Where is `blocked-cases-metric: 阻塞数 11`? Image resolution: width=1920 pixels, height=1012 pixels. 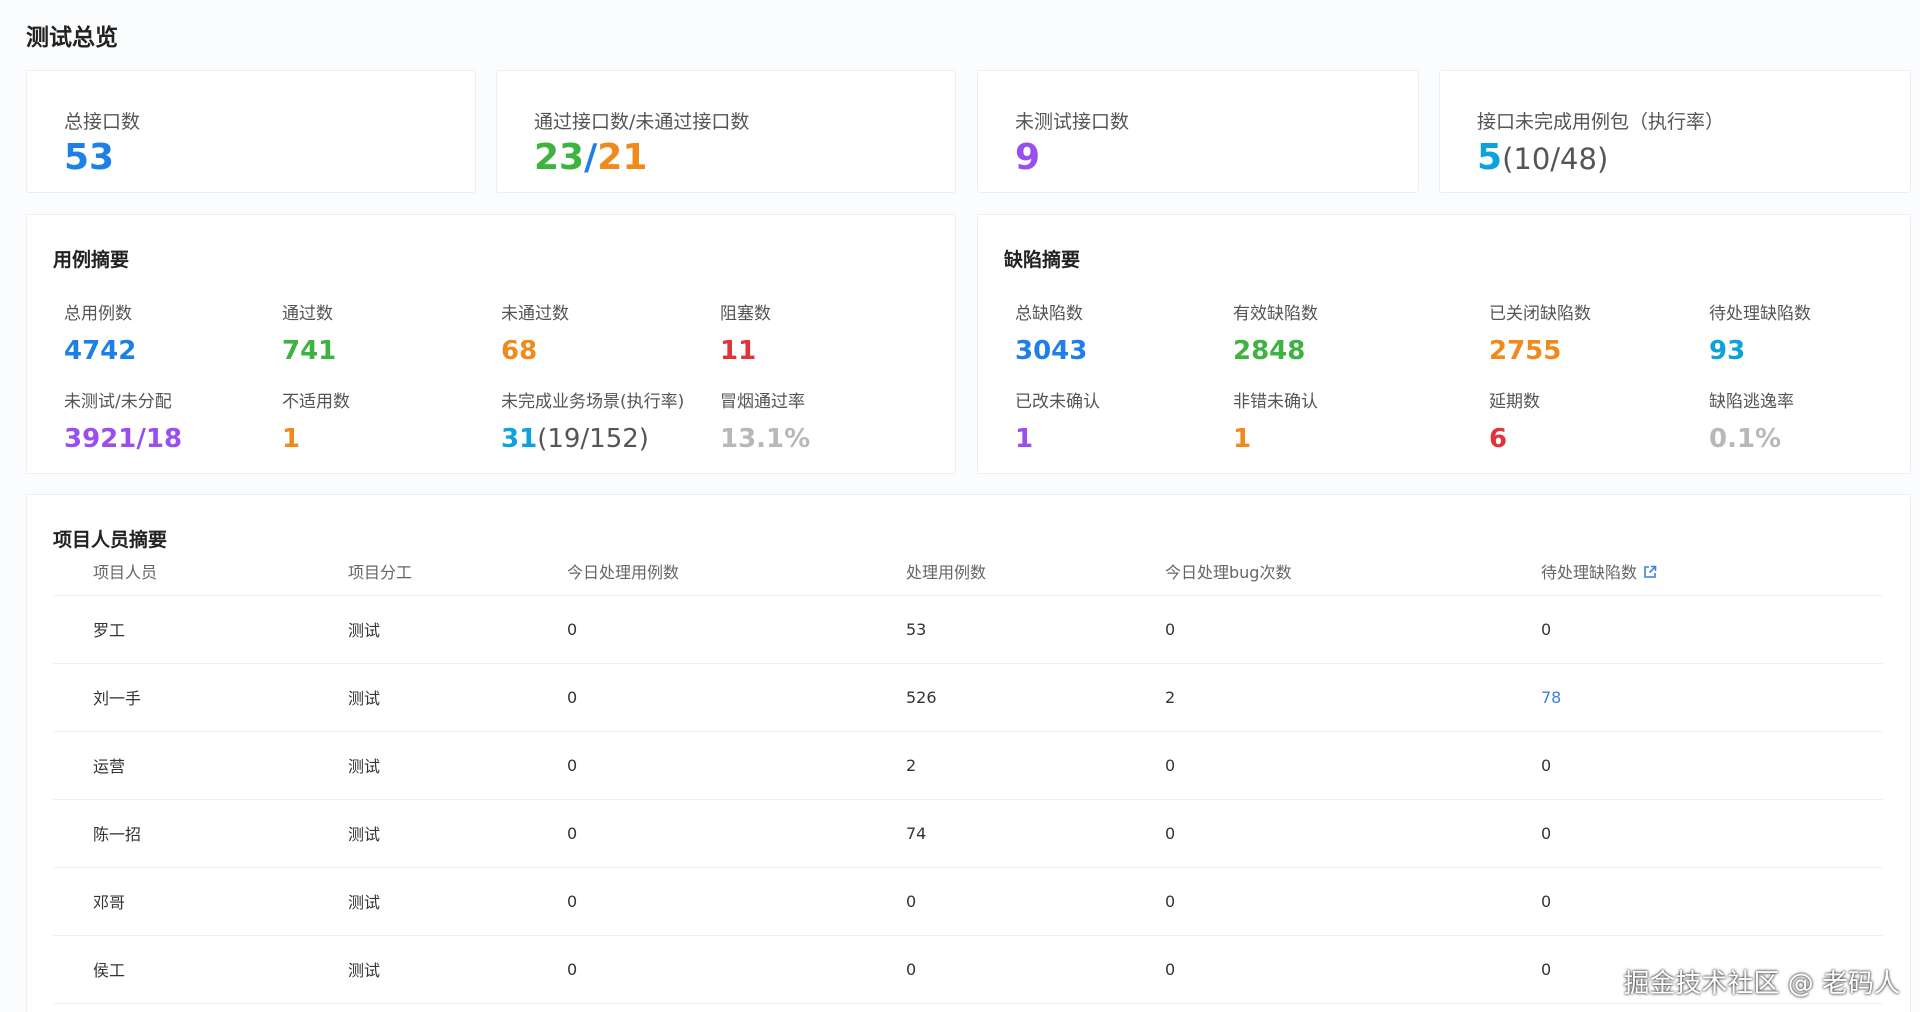 blocked-cases-metric: 阻塞数 11 is located at coordinates (745, 332).